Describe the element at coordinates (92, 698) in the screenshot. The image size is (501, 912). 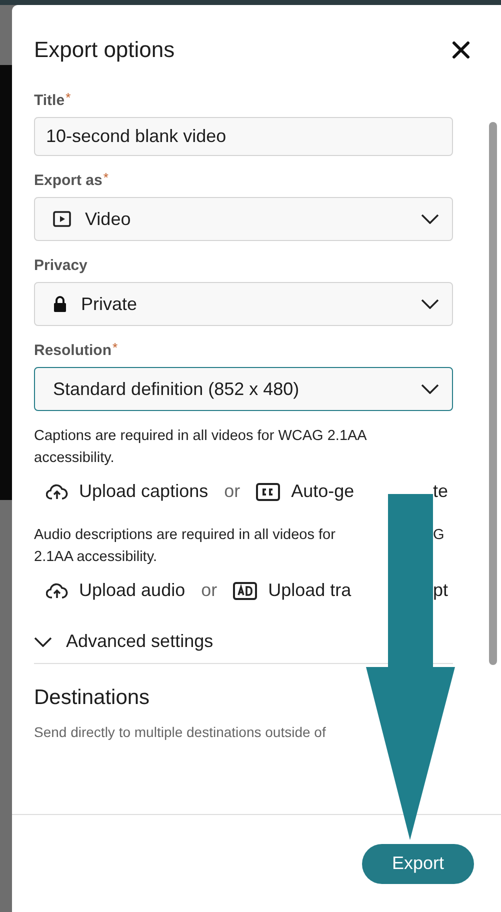
I see `section-heading: Destinations` at that location.